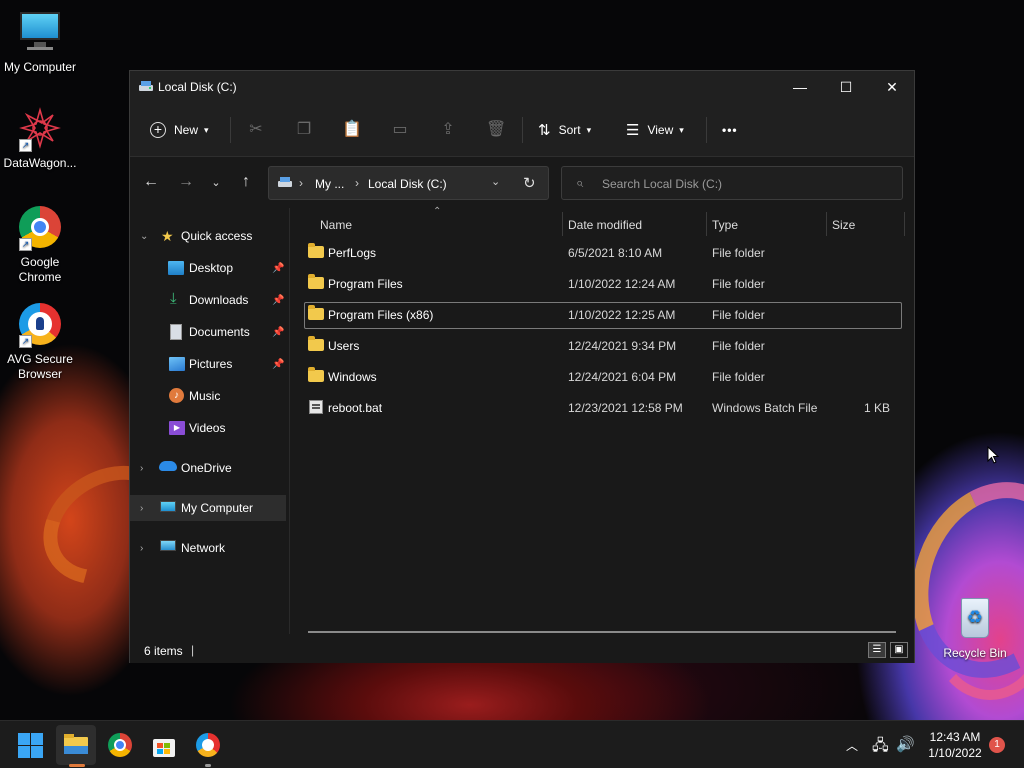 The width and height of the screenshot is (1024, 768). What do you see at coordinates (448, 129) in the screenshot?
I see `share-icon: ⇪` at bounding box center [448, 129].